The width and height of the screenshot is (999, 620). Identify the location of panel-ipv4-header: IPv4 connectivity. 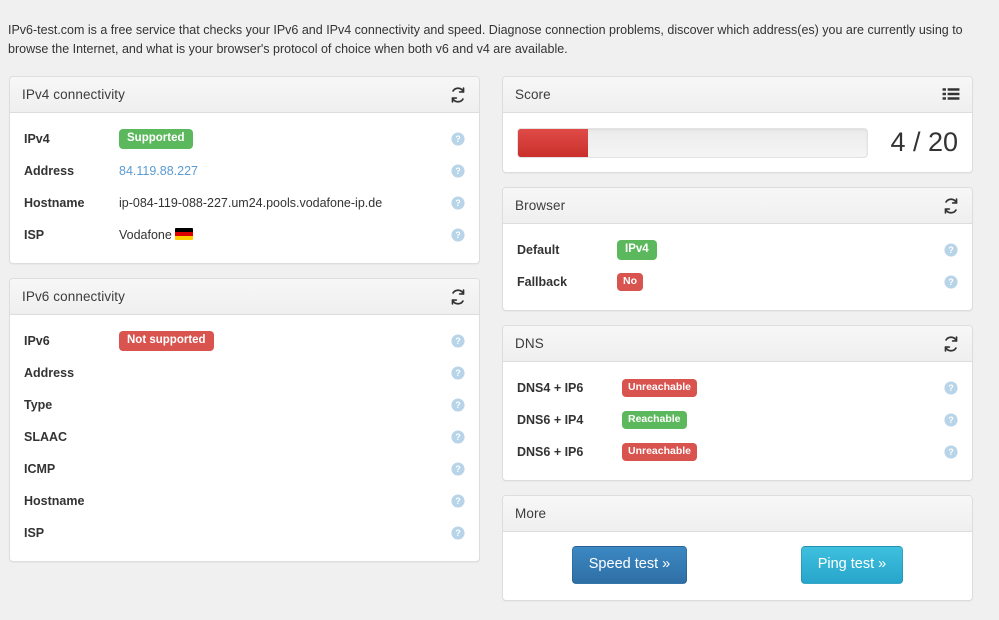
(244, 95).